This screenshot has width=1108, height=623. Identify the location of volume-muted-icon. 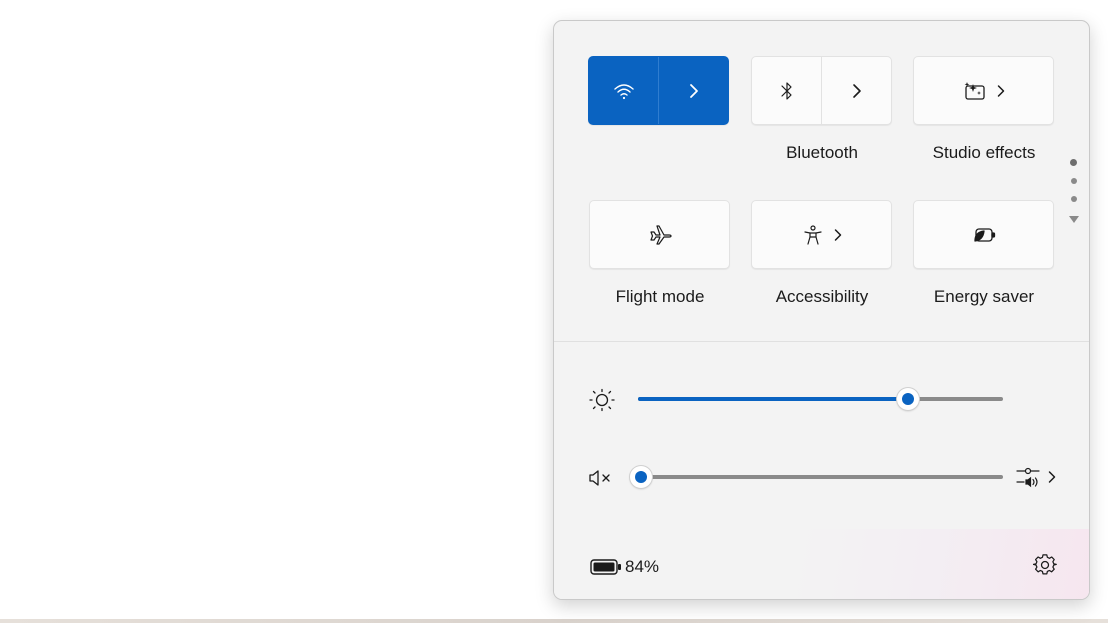
(601, 478).